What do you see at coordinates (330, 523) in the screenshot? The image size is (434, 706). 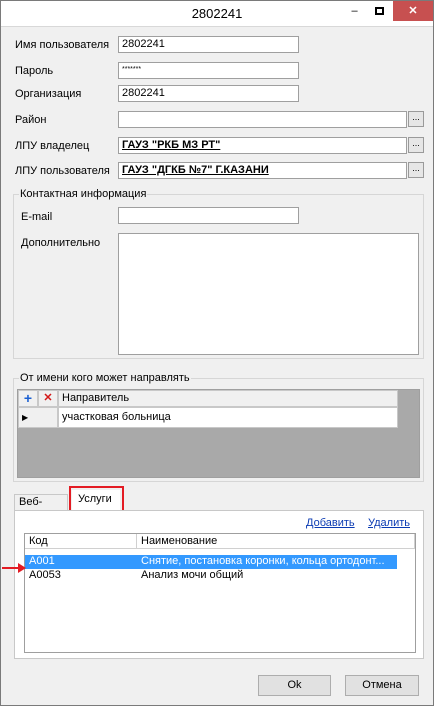 I see `add-service-link: Добавить` at bounding box center [330, 523].